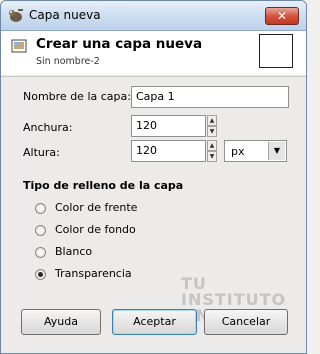 Image resolution: width=320 pixels, height=354 pixels. What do you see at coordinates (40, 252) in the screenshot?
I see `radio-white` at bounding box center [40, 252].